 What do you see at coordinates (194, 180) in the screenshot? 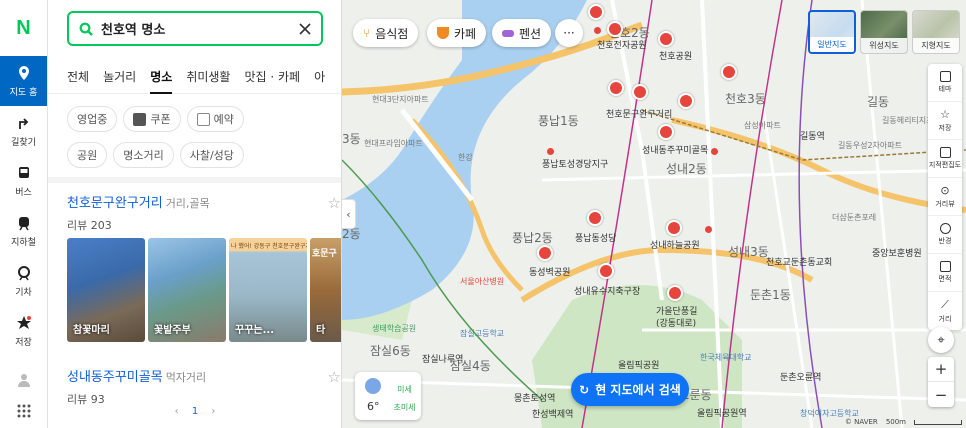
I see `section-divider` at bounding box center [194, 180].